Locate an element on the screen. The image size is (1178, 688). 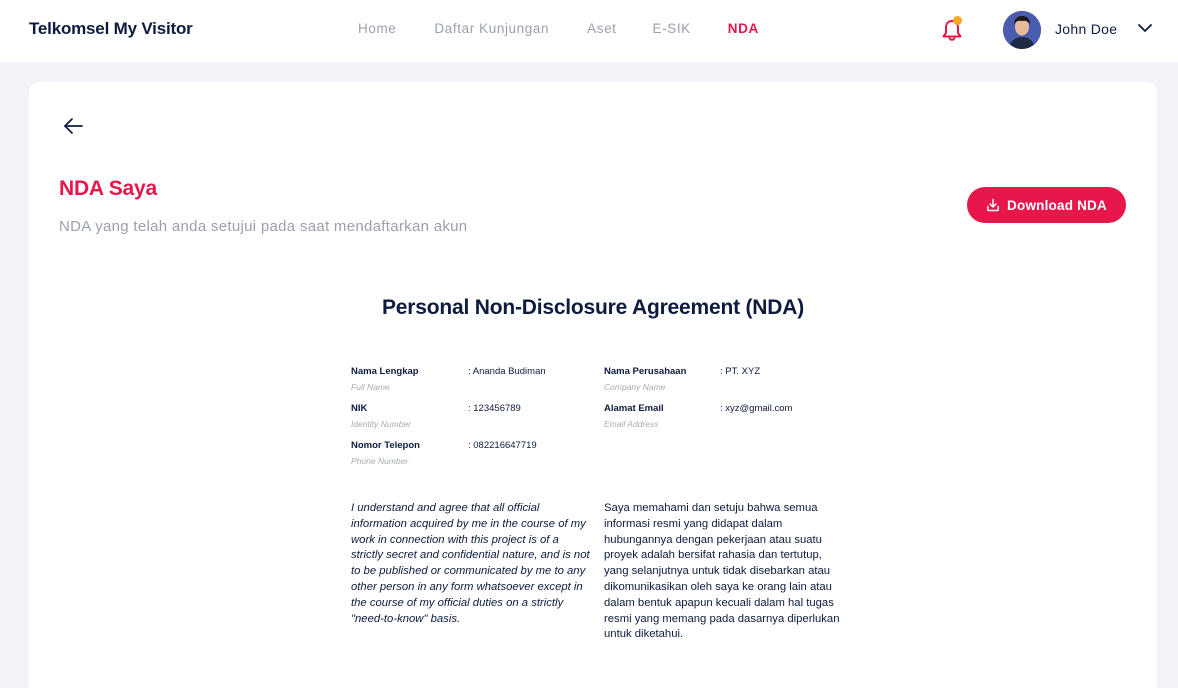
field-sublabel: Full Name is located at coordinates (370, 387).